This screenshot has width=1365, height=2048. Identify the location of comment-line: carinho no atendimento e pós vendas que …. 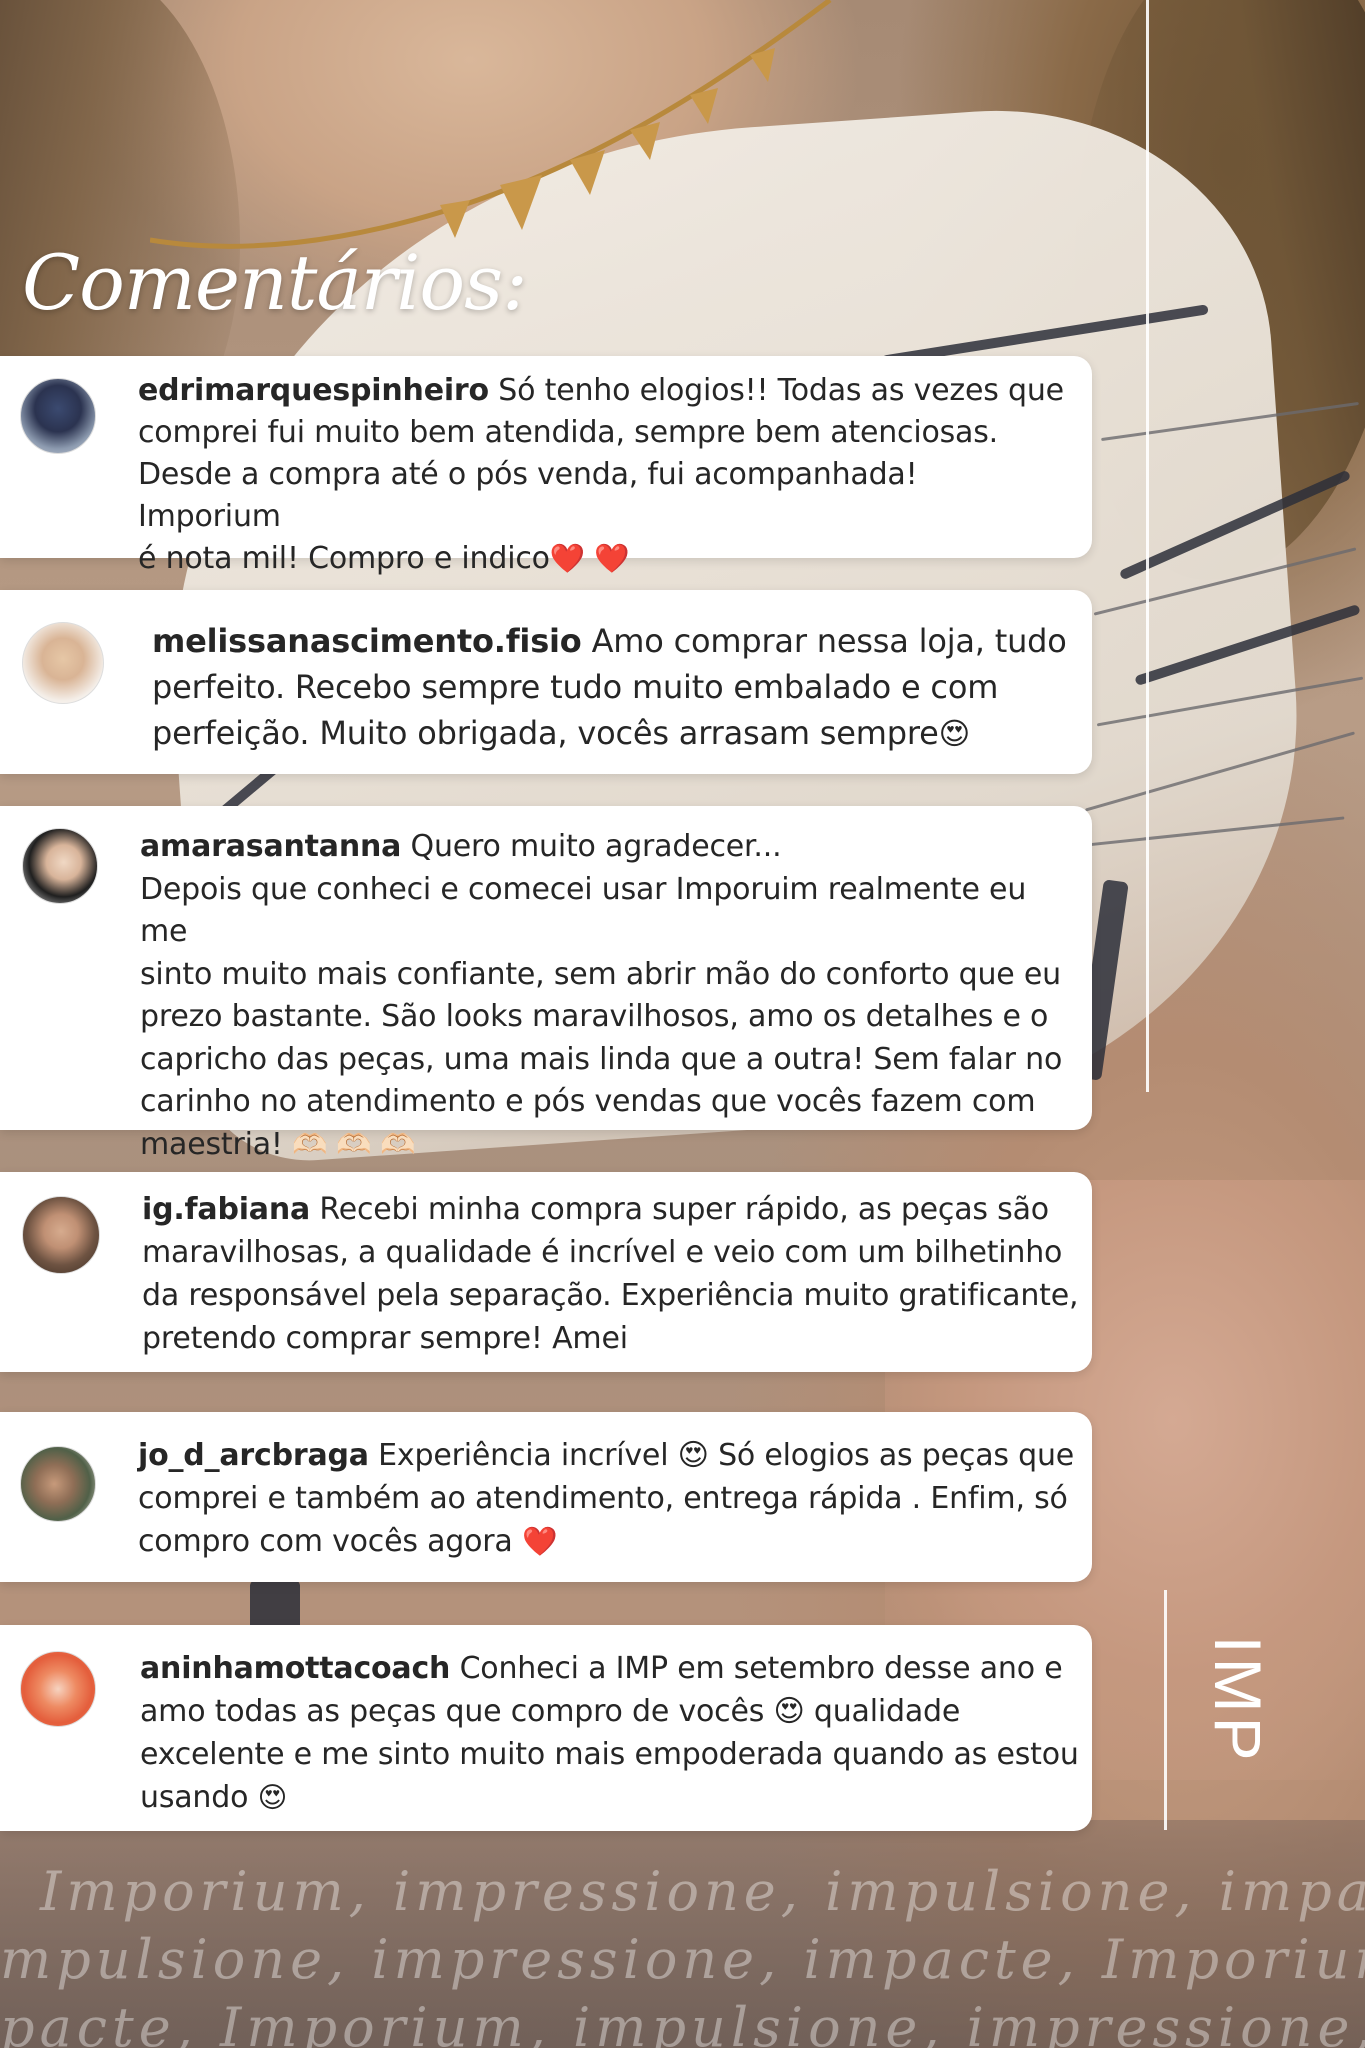
(588, 1101).